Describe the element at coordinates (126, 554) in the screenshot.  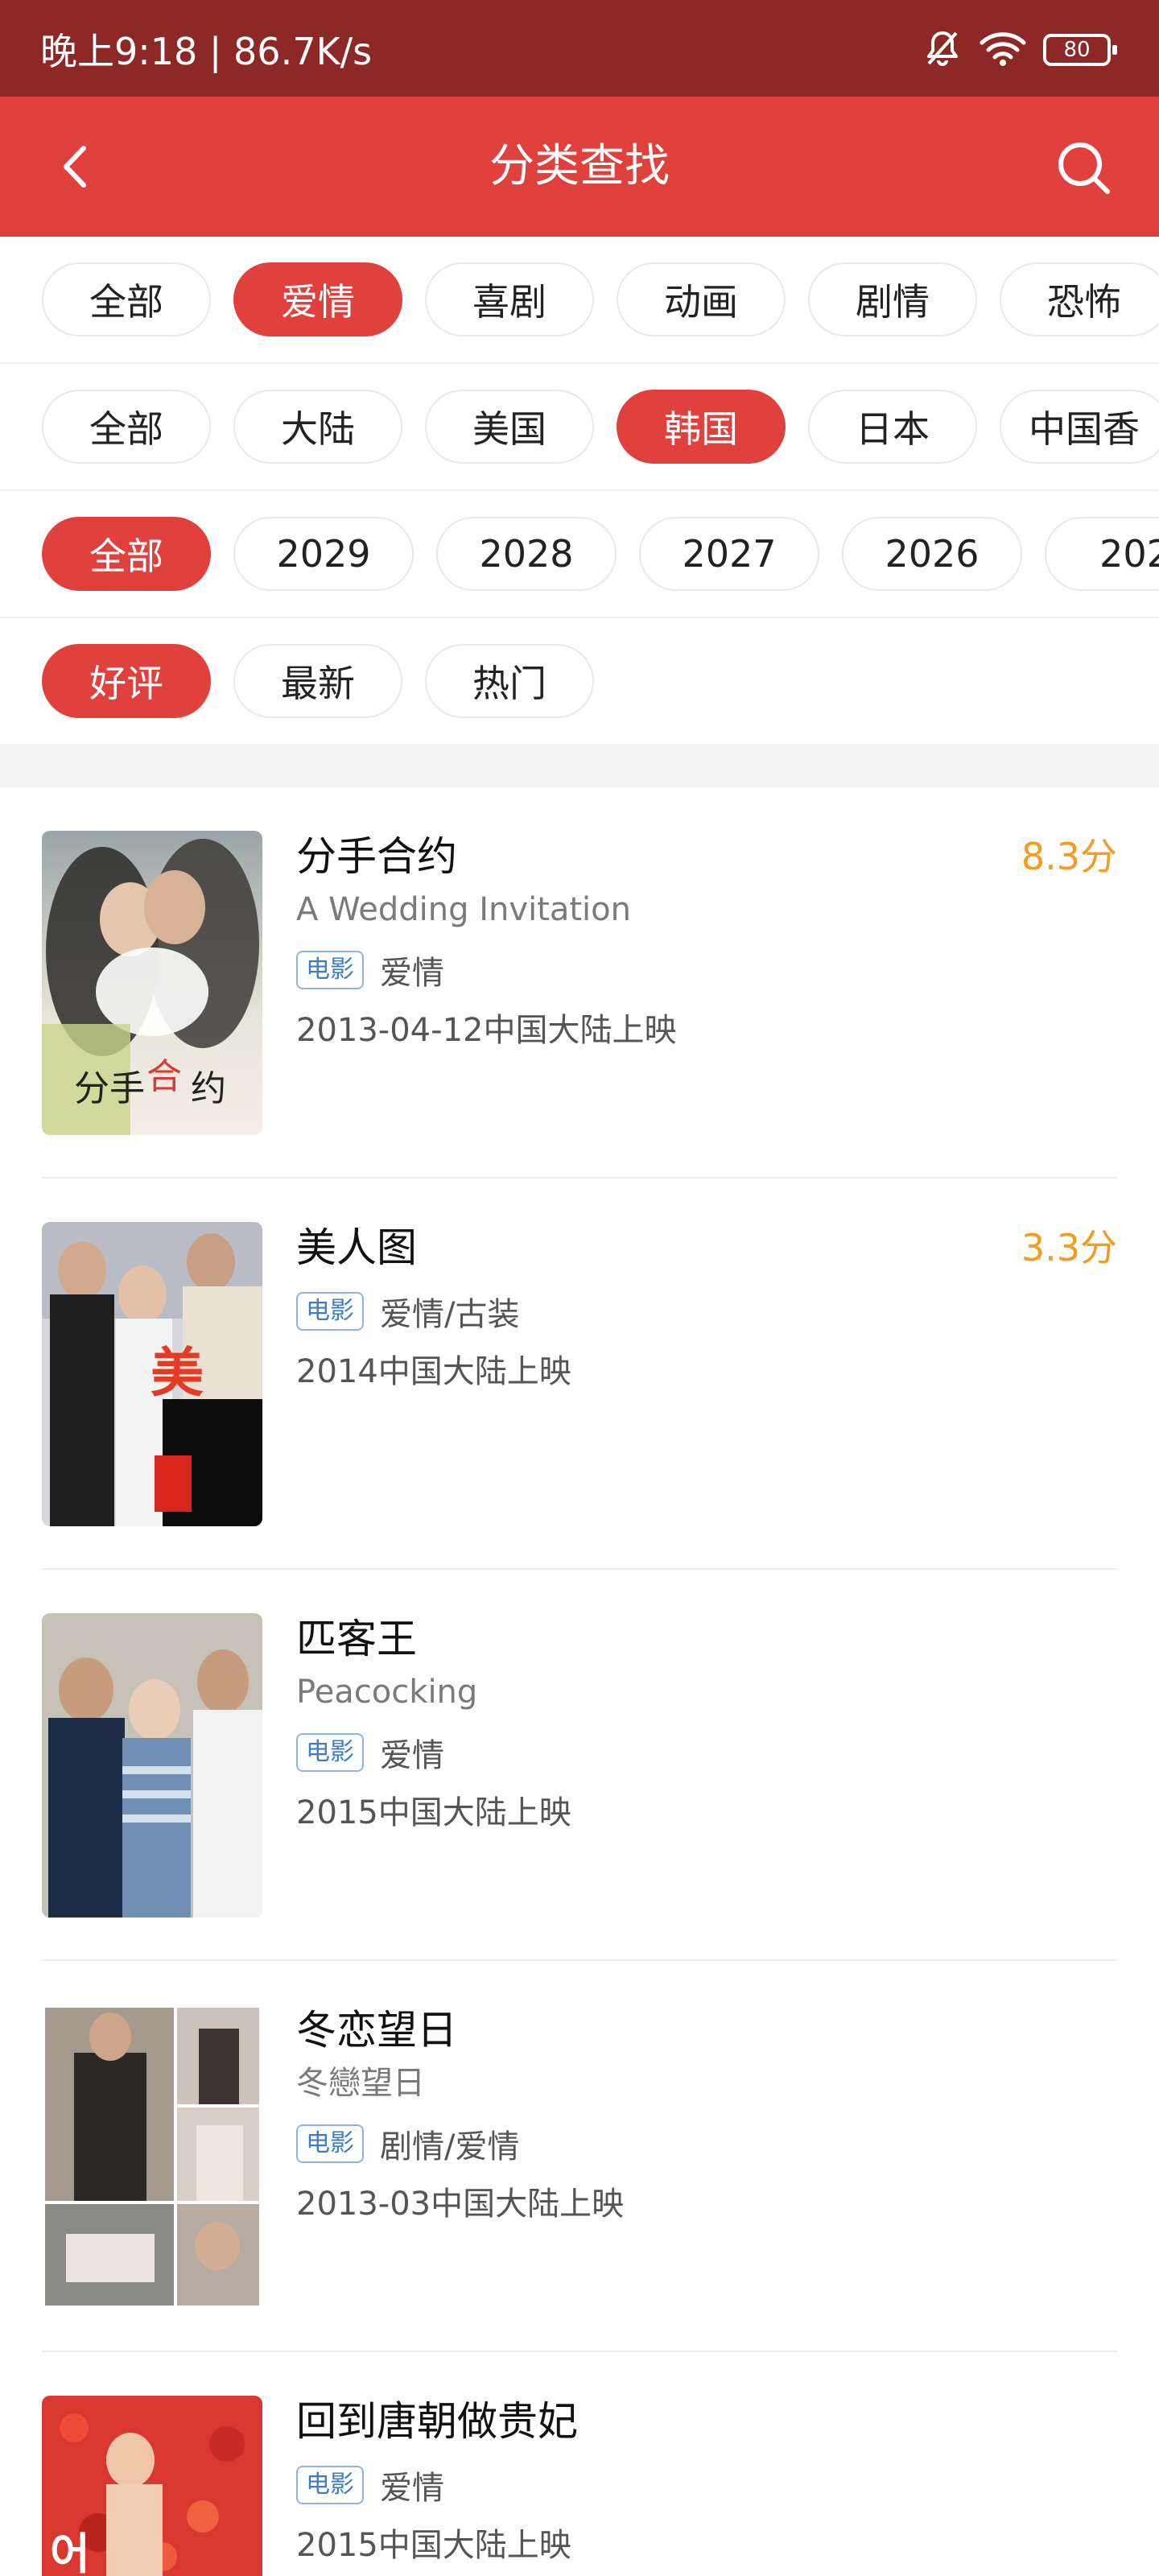
I see `year-chip-all: 全部` at that location.